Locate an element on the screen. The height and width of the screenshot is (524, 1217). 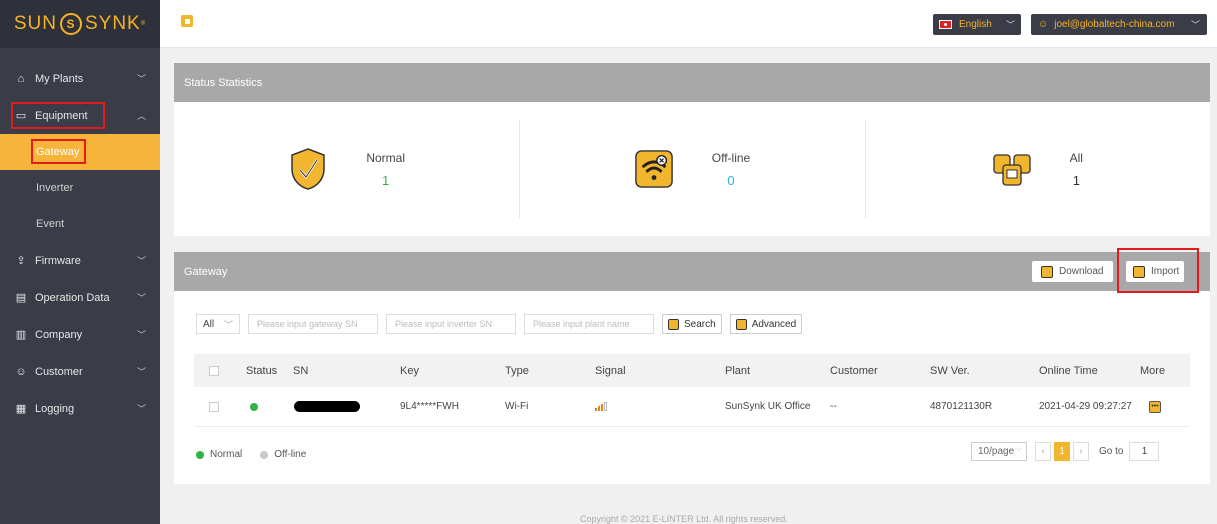
chevron-up-icon: ︿ is located at coordinates (141, 116).